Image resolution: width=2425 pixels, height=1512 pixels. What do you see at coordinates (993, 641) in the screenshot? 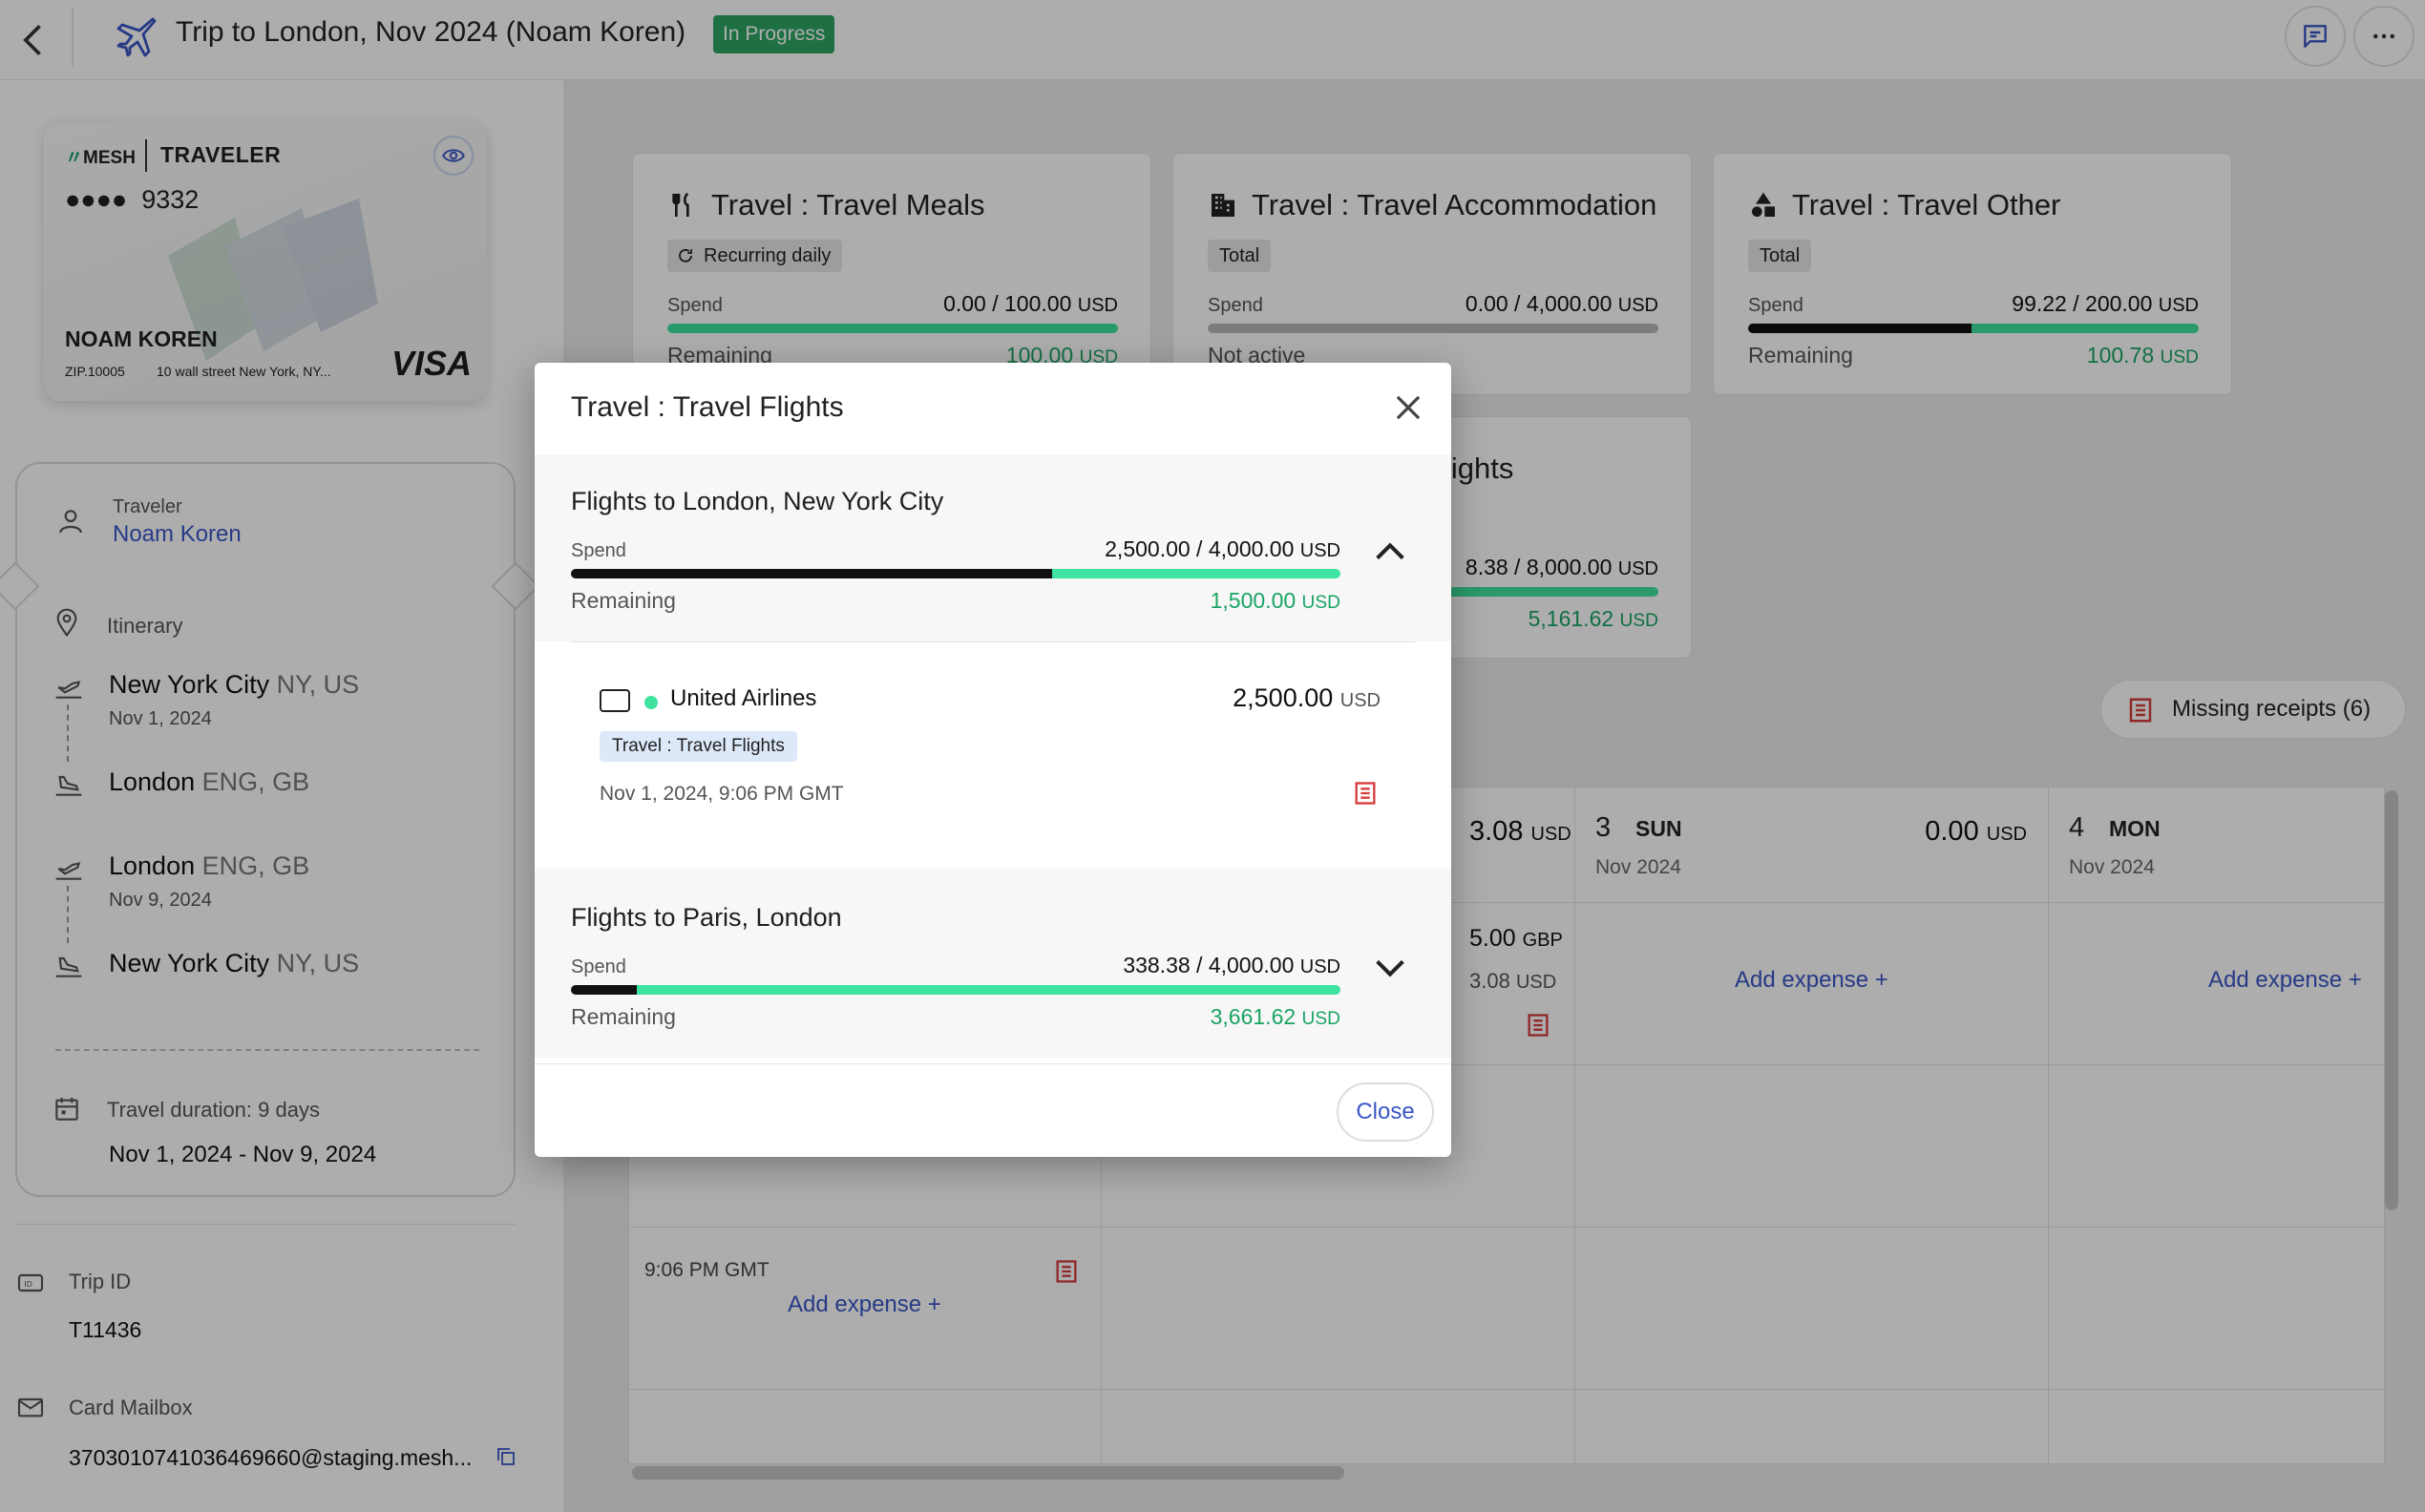
I see `section-divider` at bounding box center [993, 641].